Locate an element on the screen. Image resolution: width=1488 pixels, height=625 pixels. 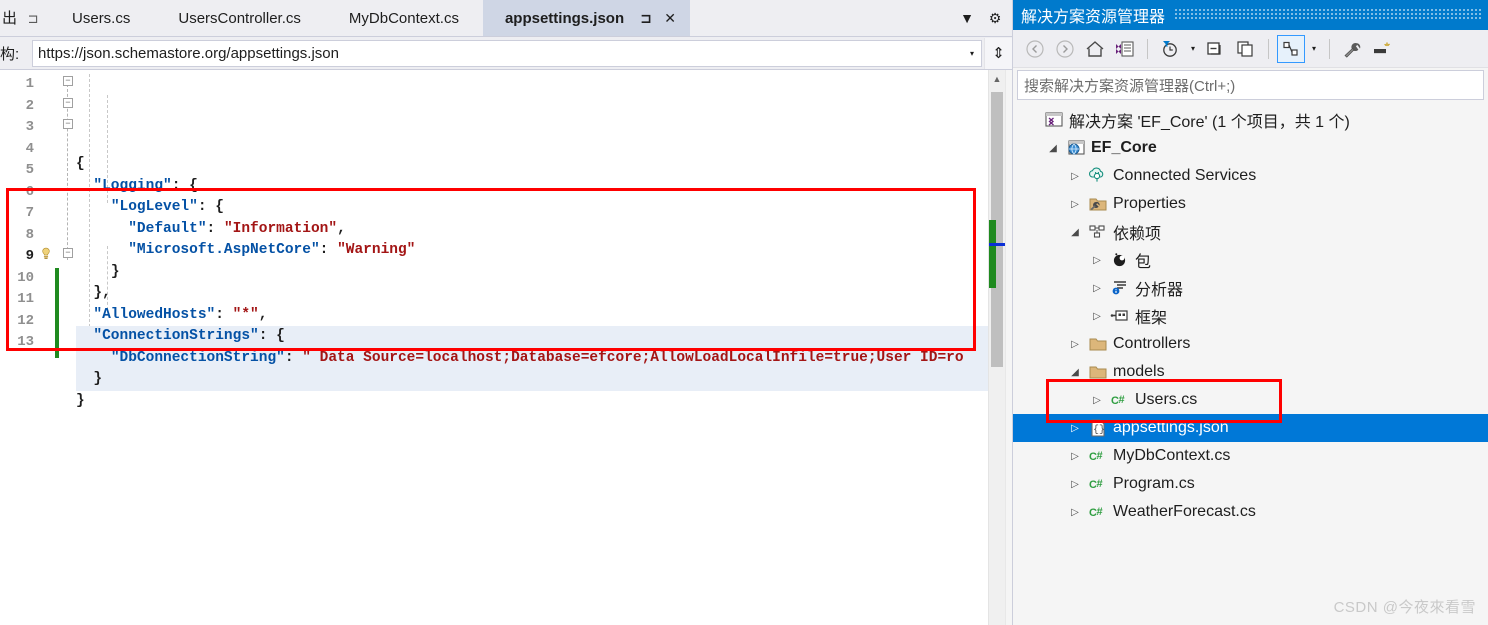
code-token-key: "LogLevel" is located at coordinates (154, 207).